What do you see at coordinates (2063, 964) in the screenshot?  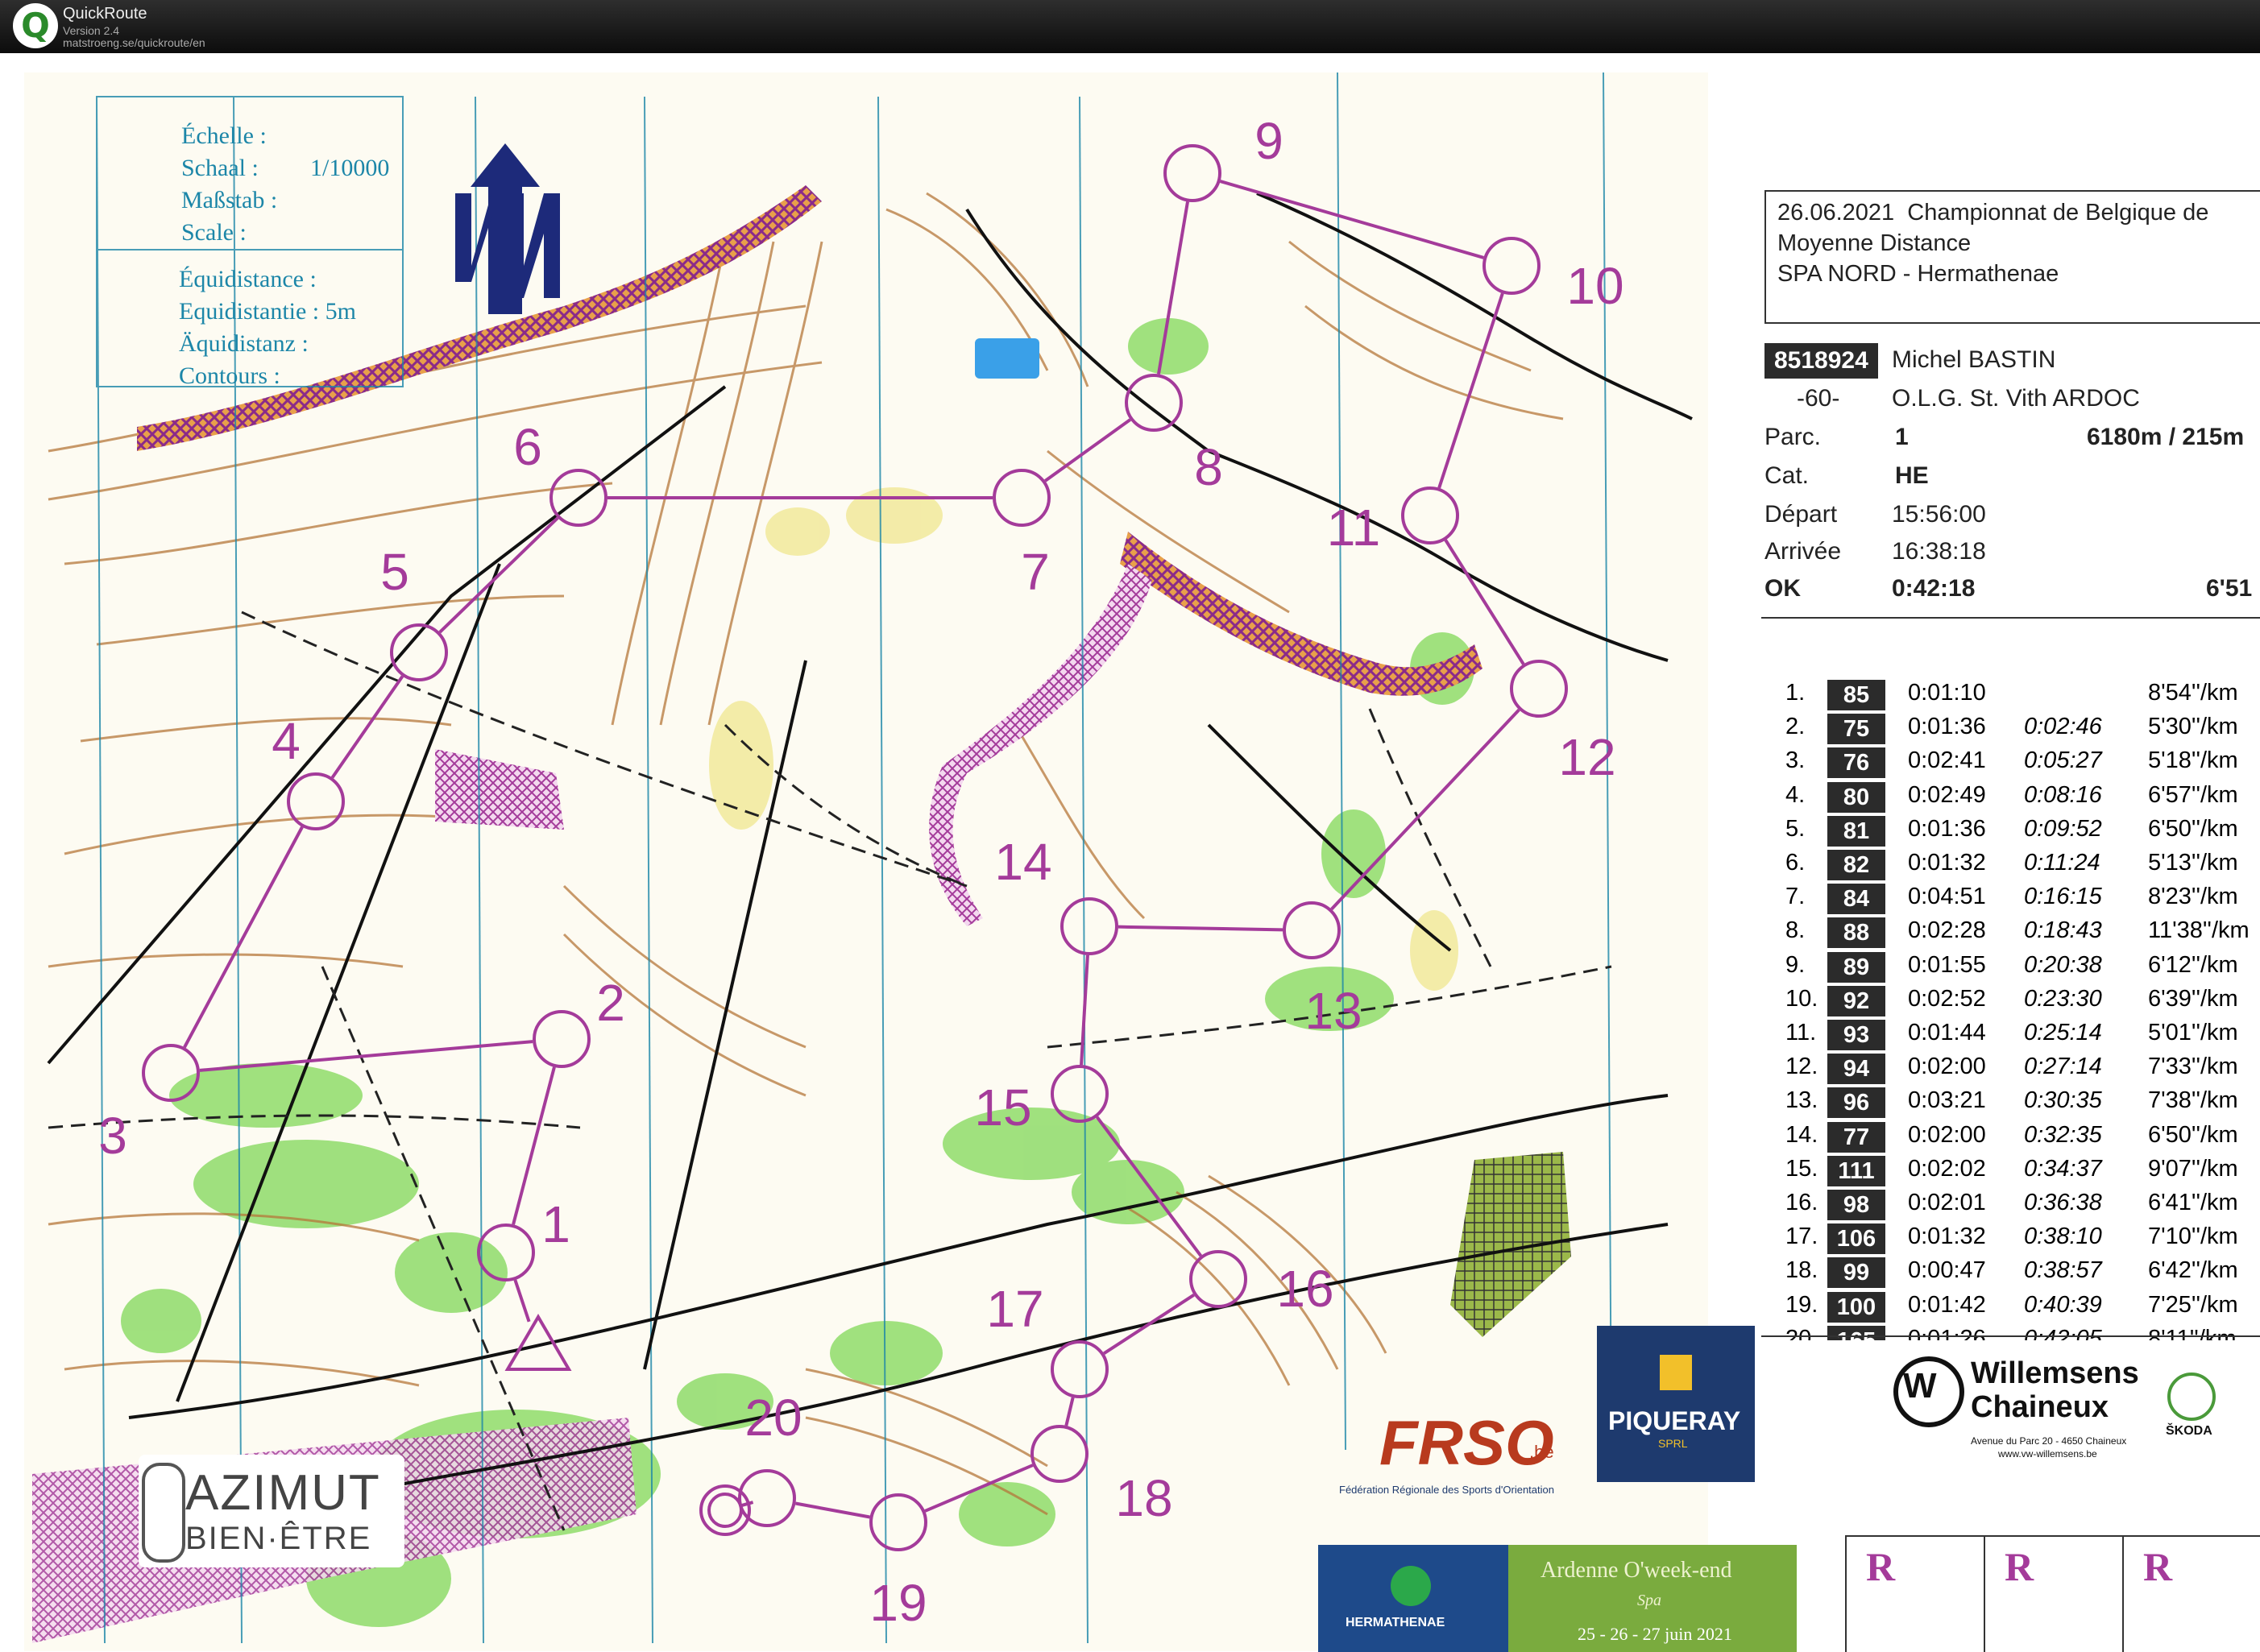 I see `split-cumulative-time: 0:20:38` at bounding box center [2063, 964].